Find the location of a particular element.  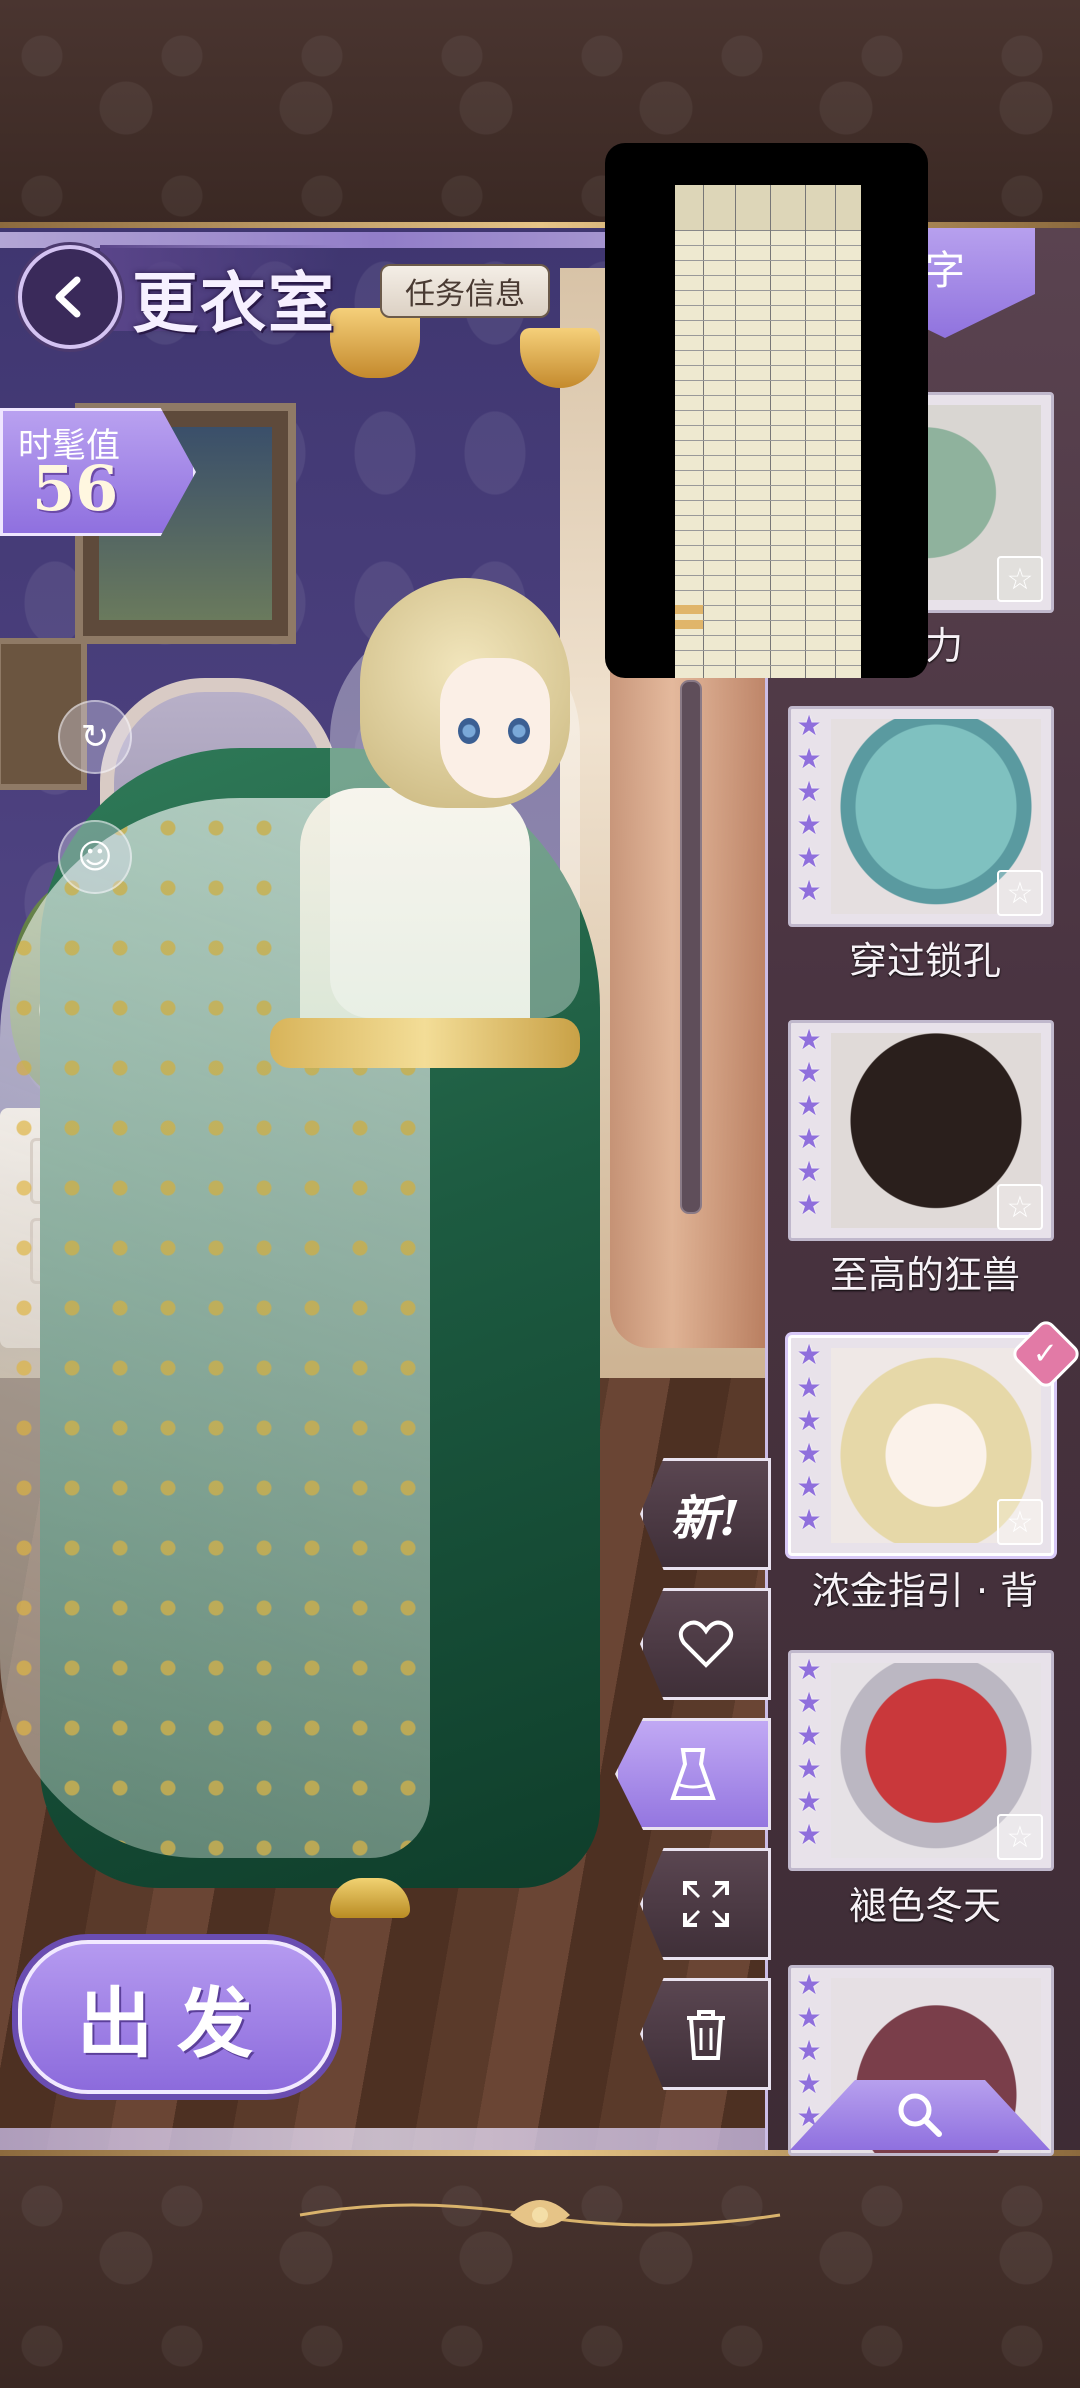

hair-item-card-selected: ★ ★ ★ ★ ★ ★ ☆ is located at coordinates (921, 1445).